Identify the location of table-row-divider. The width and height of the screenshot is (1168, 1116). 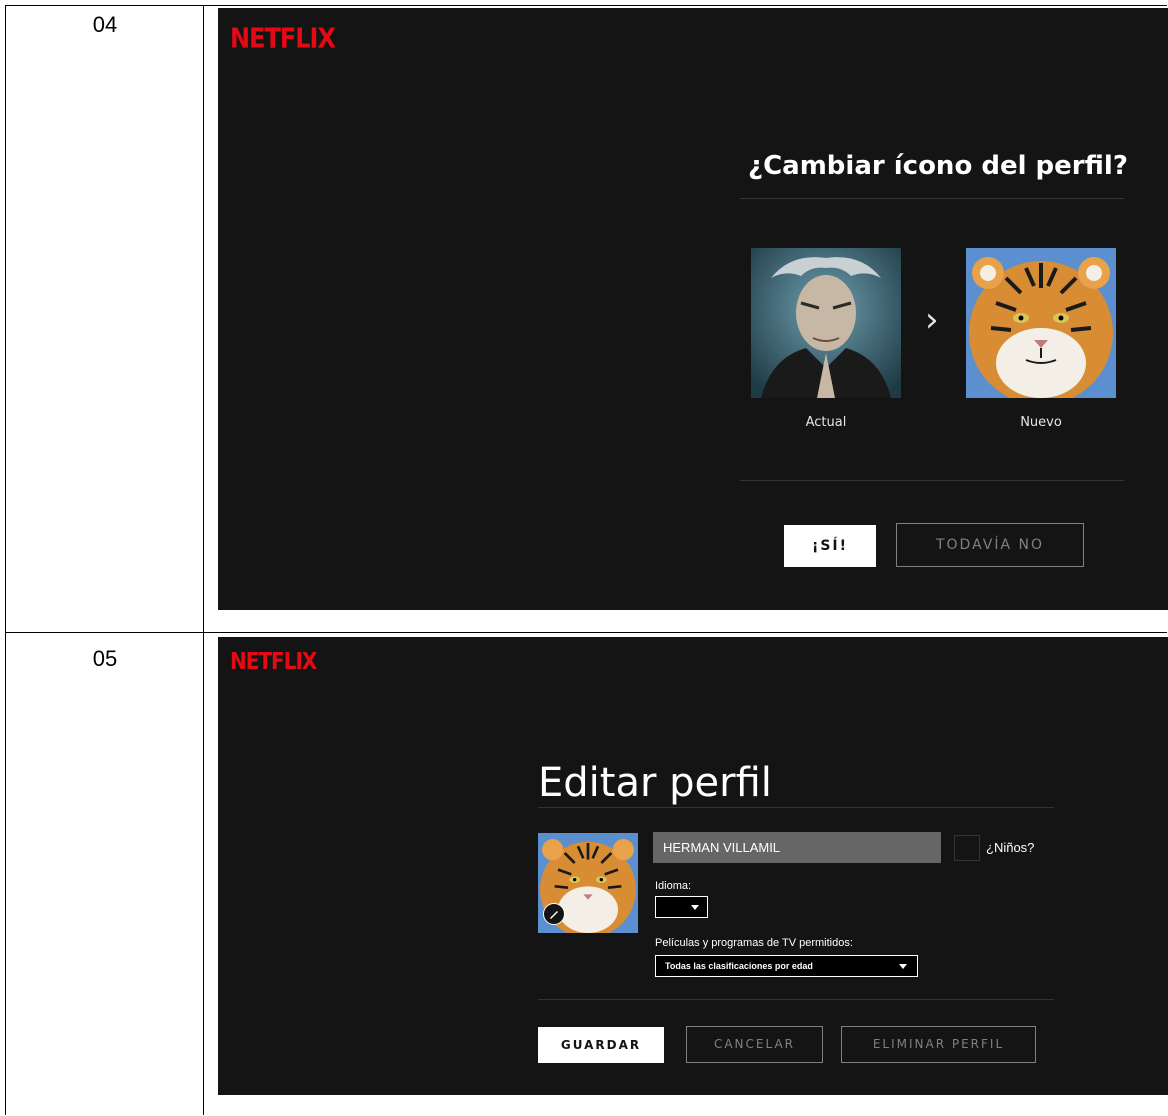
(586, 632).